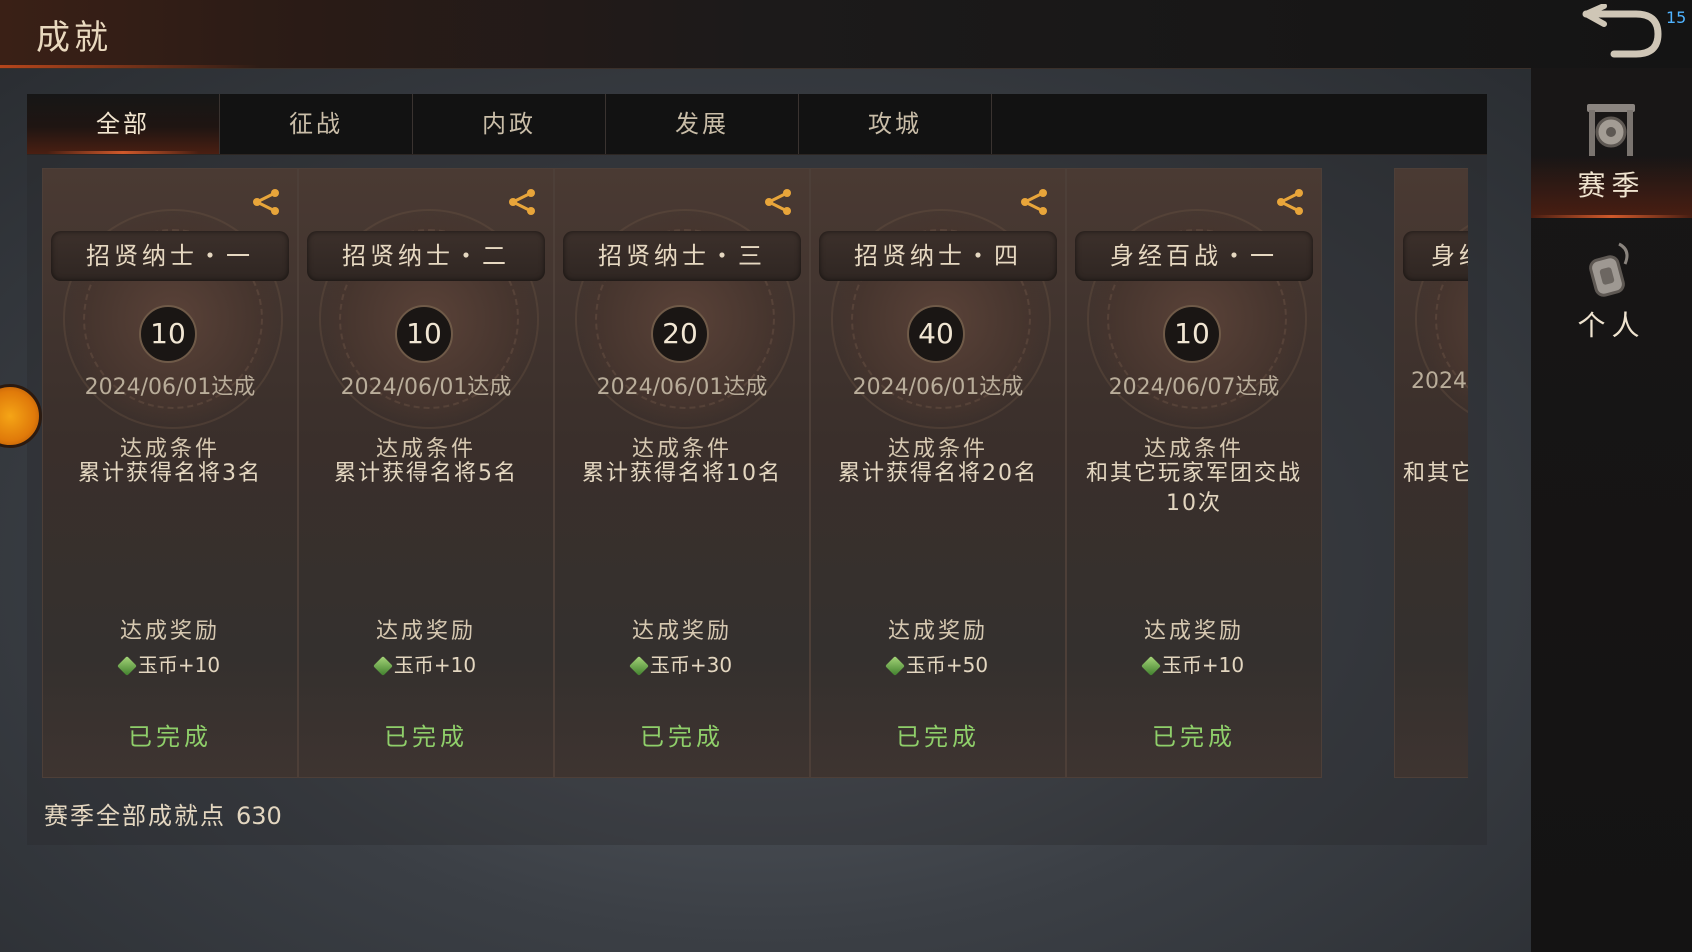 The image size is (1692, 952). Describe the element at coordinates (426, 256) in the screenshot. I see `achievement-title: 招贤纳士・二` at that location.